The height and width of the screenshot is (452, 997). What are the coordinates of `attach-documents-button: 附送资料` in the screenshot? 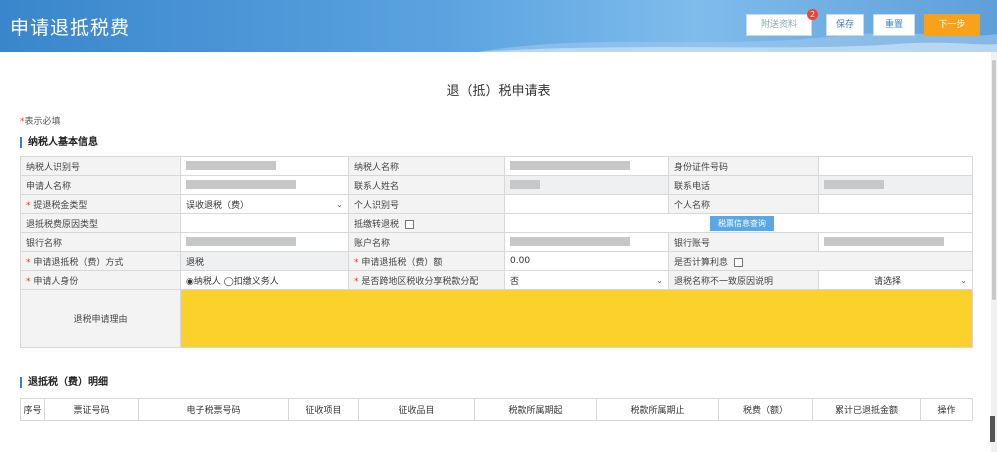 It's located at (779, 25).